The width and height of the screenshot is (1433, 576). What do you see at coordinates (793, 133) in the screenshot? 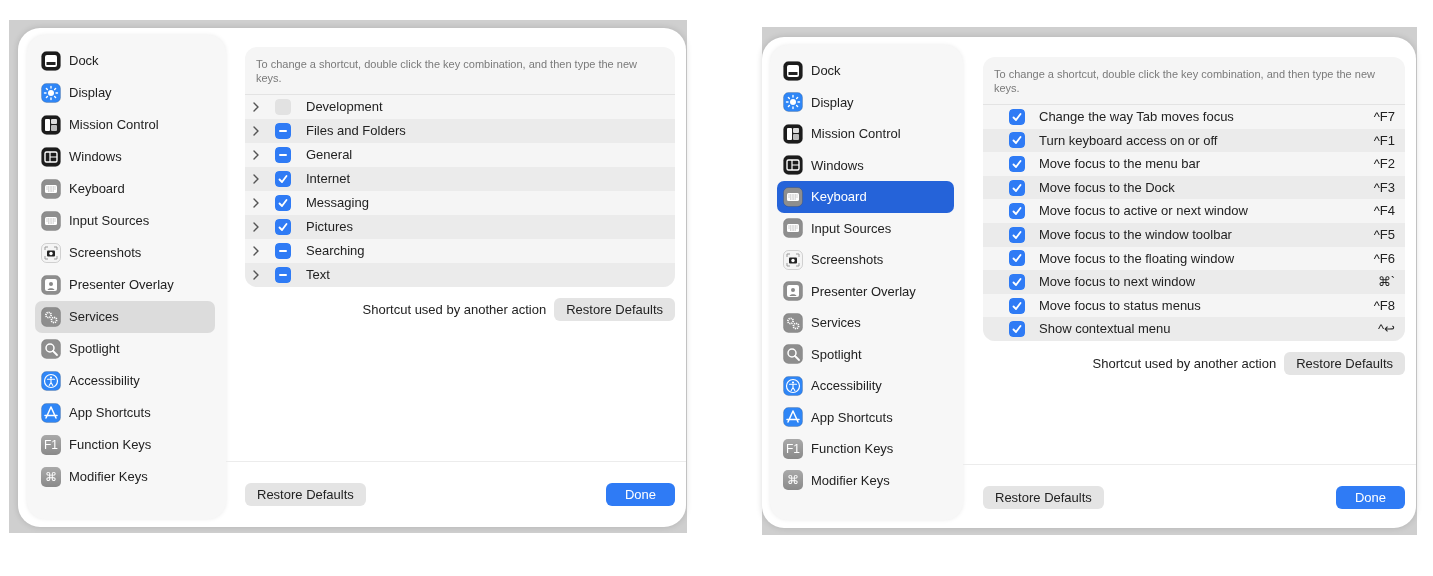
I see `windows-grid-icon` at bounding box center [793, 133].